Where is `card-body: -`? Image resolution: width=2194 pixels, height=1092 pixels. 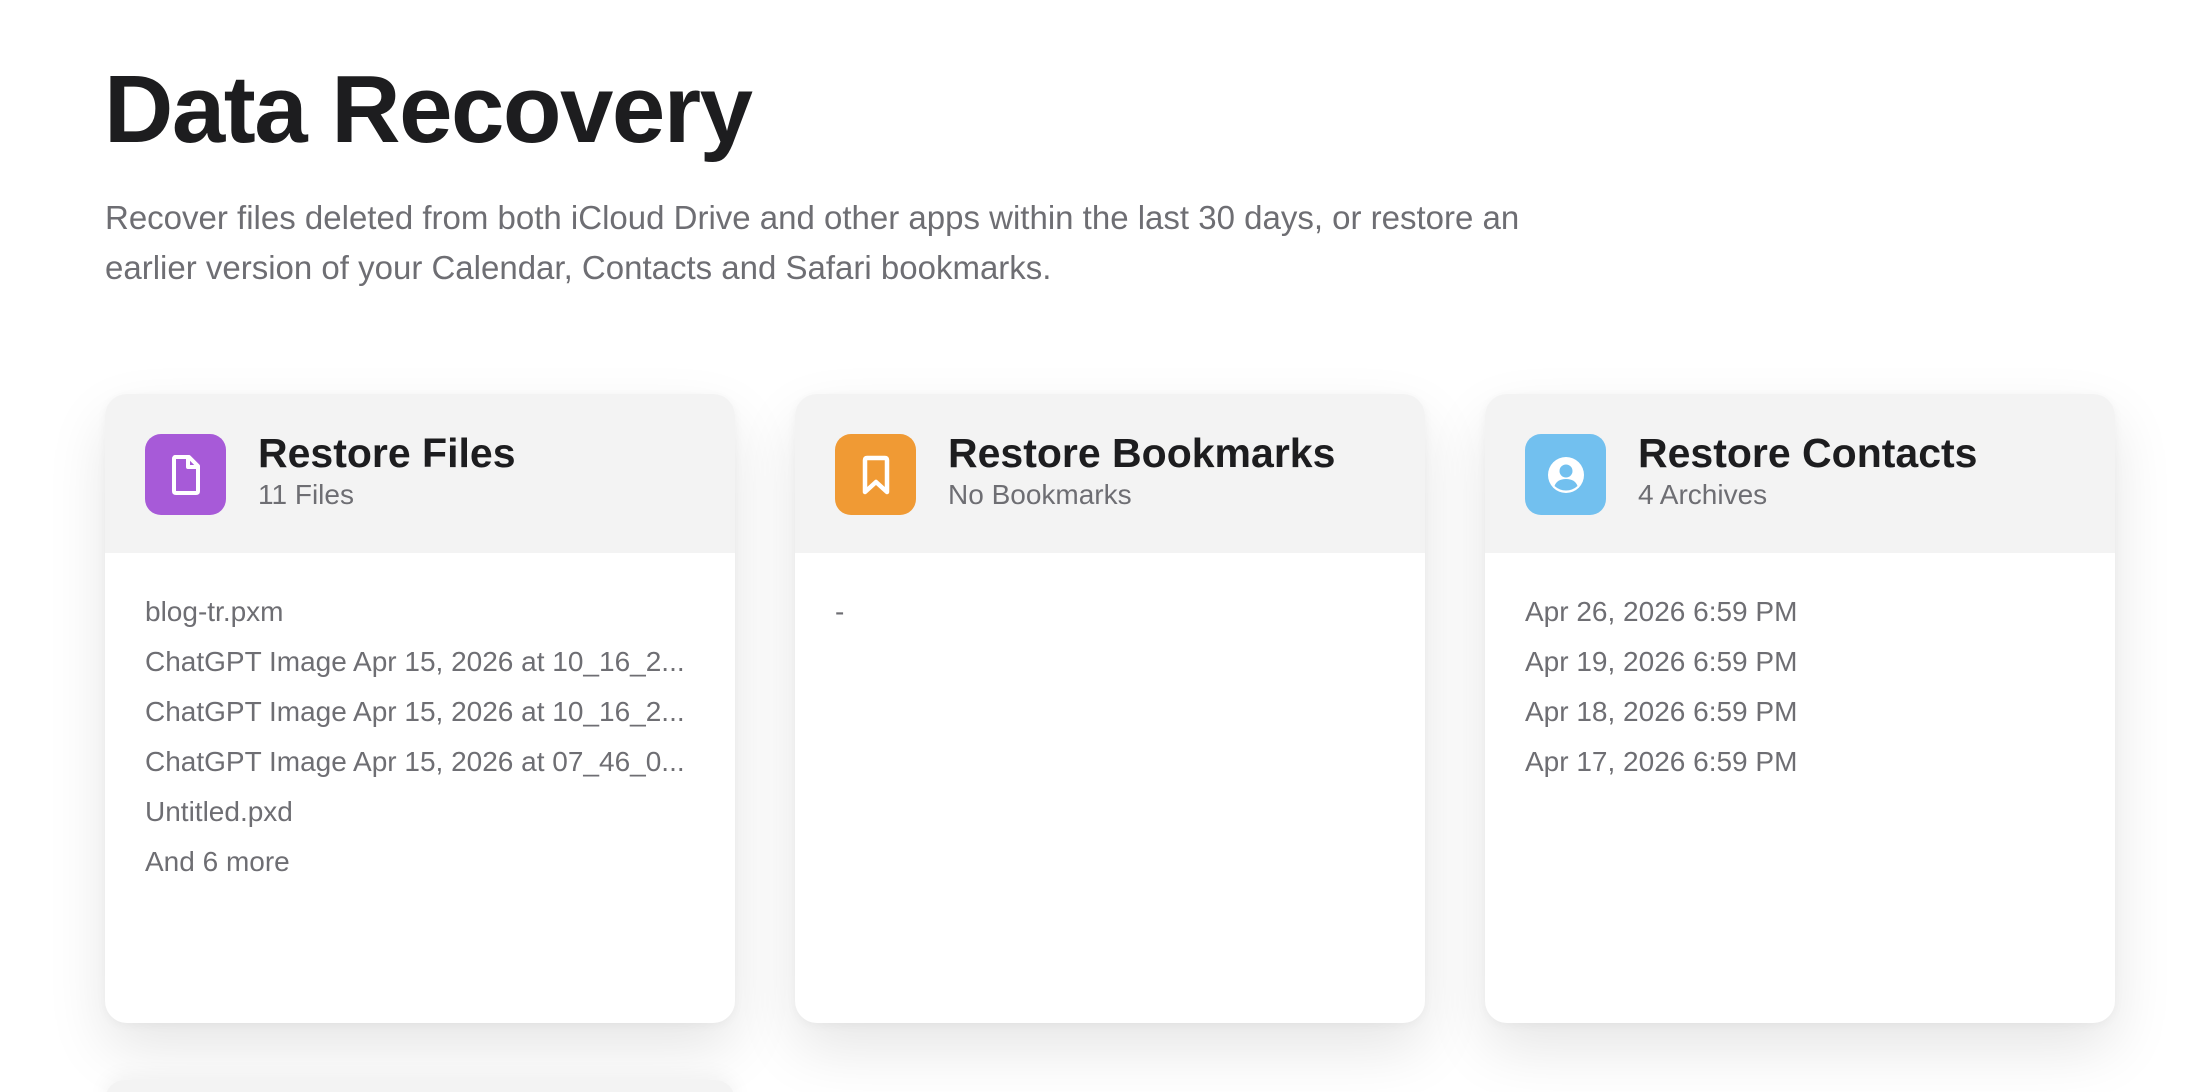
card-body: - is located at coordinates (1110, 595).